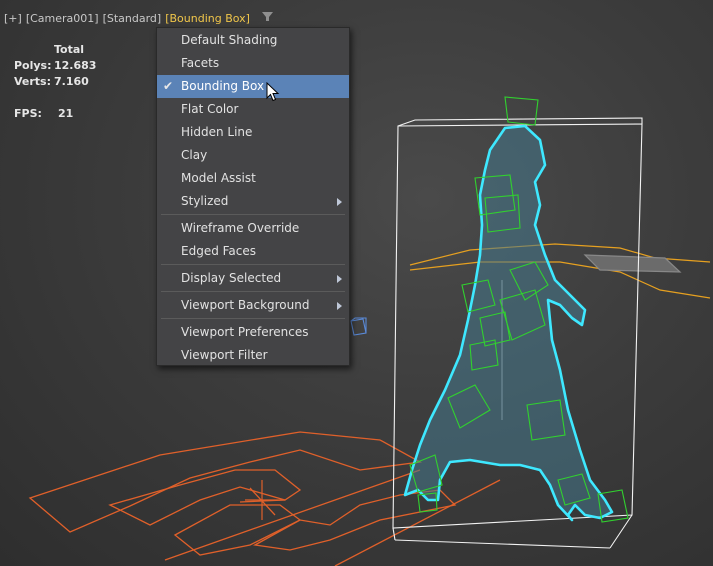  What do you see at coordinates (132, 18) in the screenshot?
I see `viewport-shading-standard-menu: [Standard]` at bounding box center [132, 18].